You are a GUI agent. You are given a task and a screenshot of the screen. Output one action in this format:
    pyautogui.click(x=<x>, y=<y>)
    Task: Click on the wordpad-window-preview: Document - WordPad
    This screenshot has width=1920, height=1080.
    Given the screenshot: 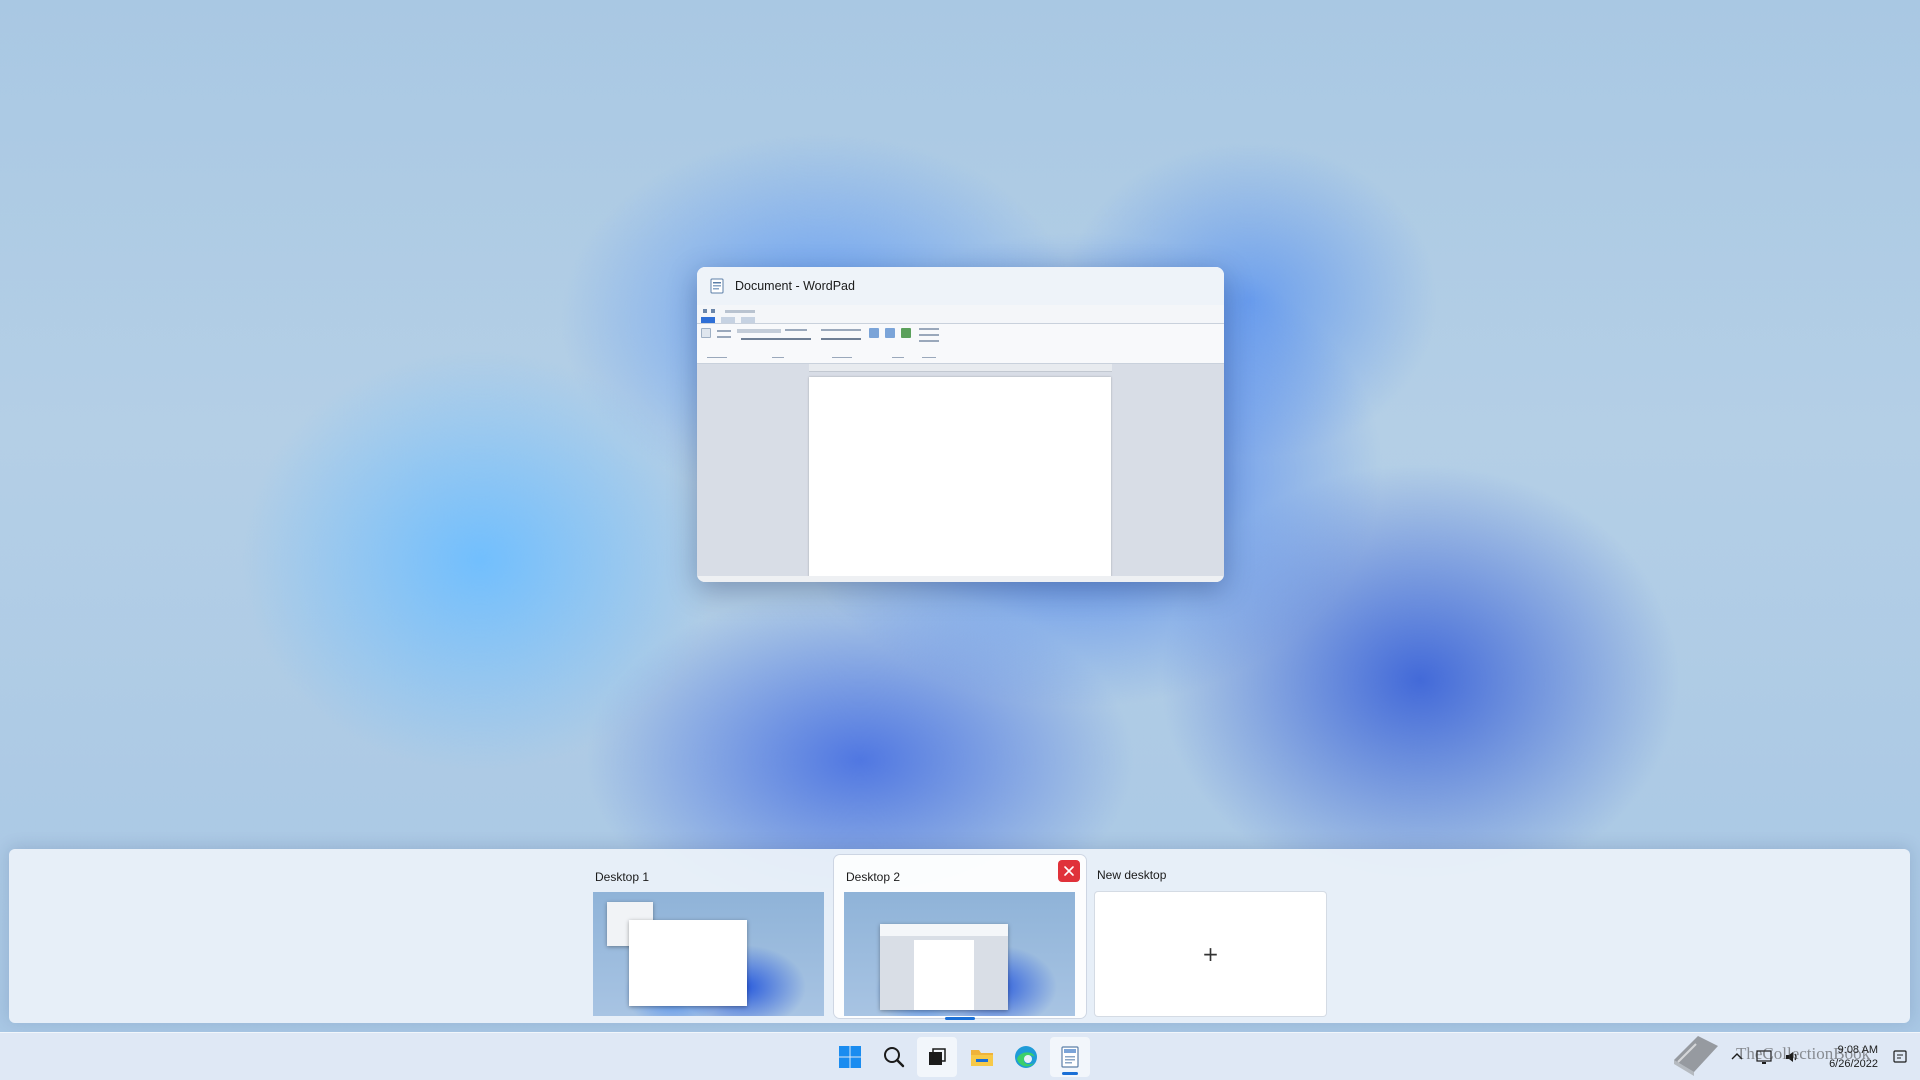 What is the action you would take?
    pyautogui.click(x=960, y=424)
    